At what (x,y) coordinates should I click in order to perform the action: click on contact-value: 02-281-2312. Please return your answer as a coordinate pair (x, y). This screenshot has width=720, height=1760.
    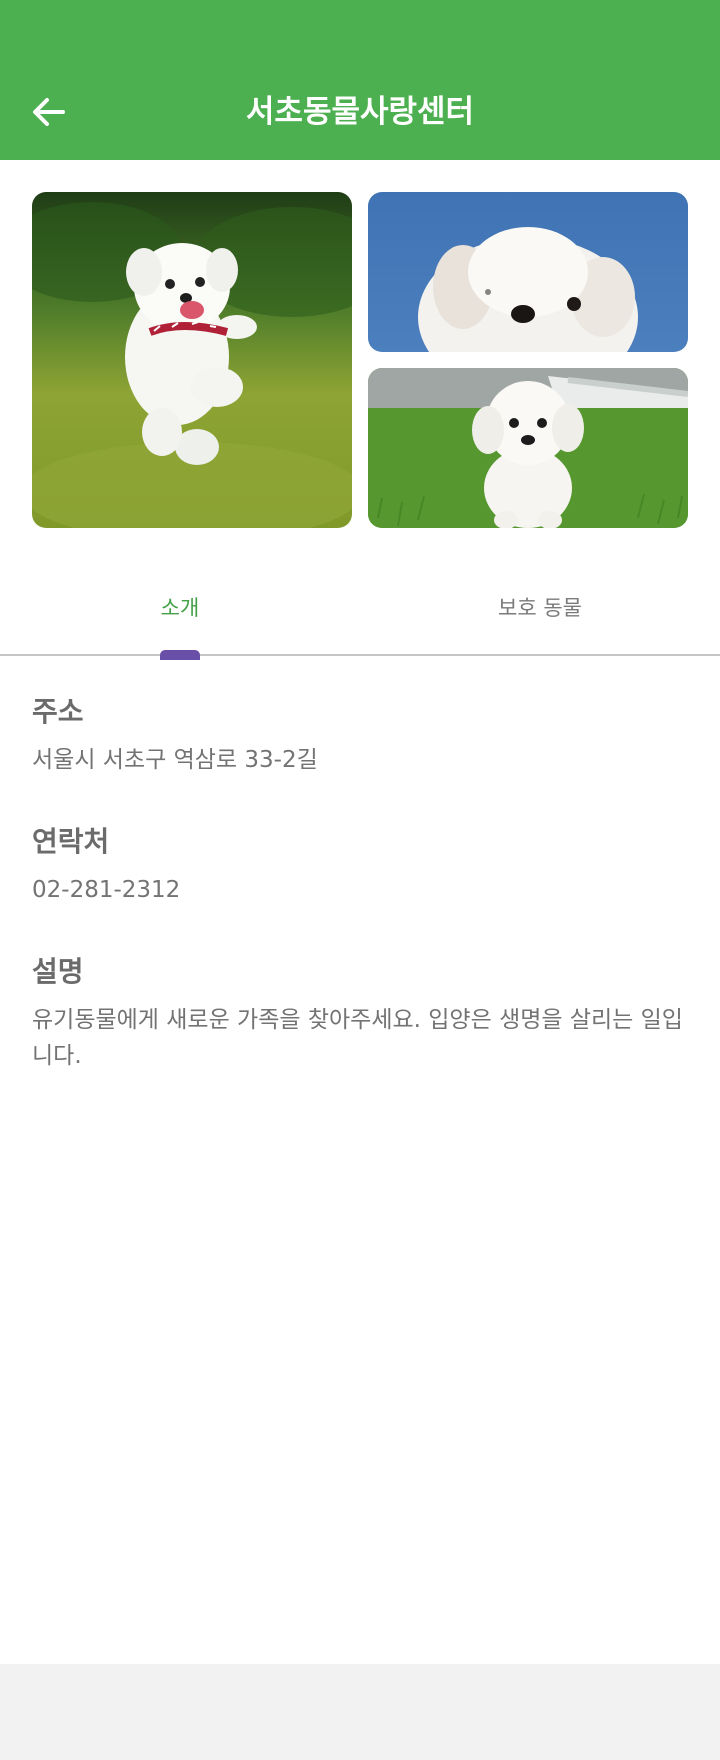
    Looking at the image, I should click on (106, 890).